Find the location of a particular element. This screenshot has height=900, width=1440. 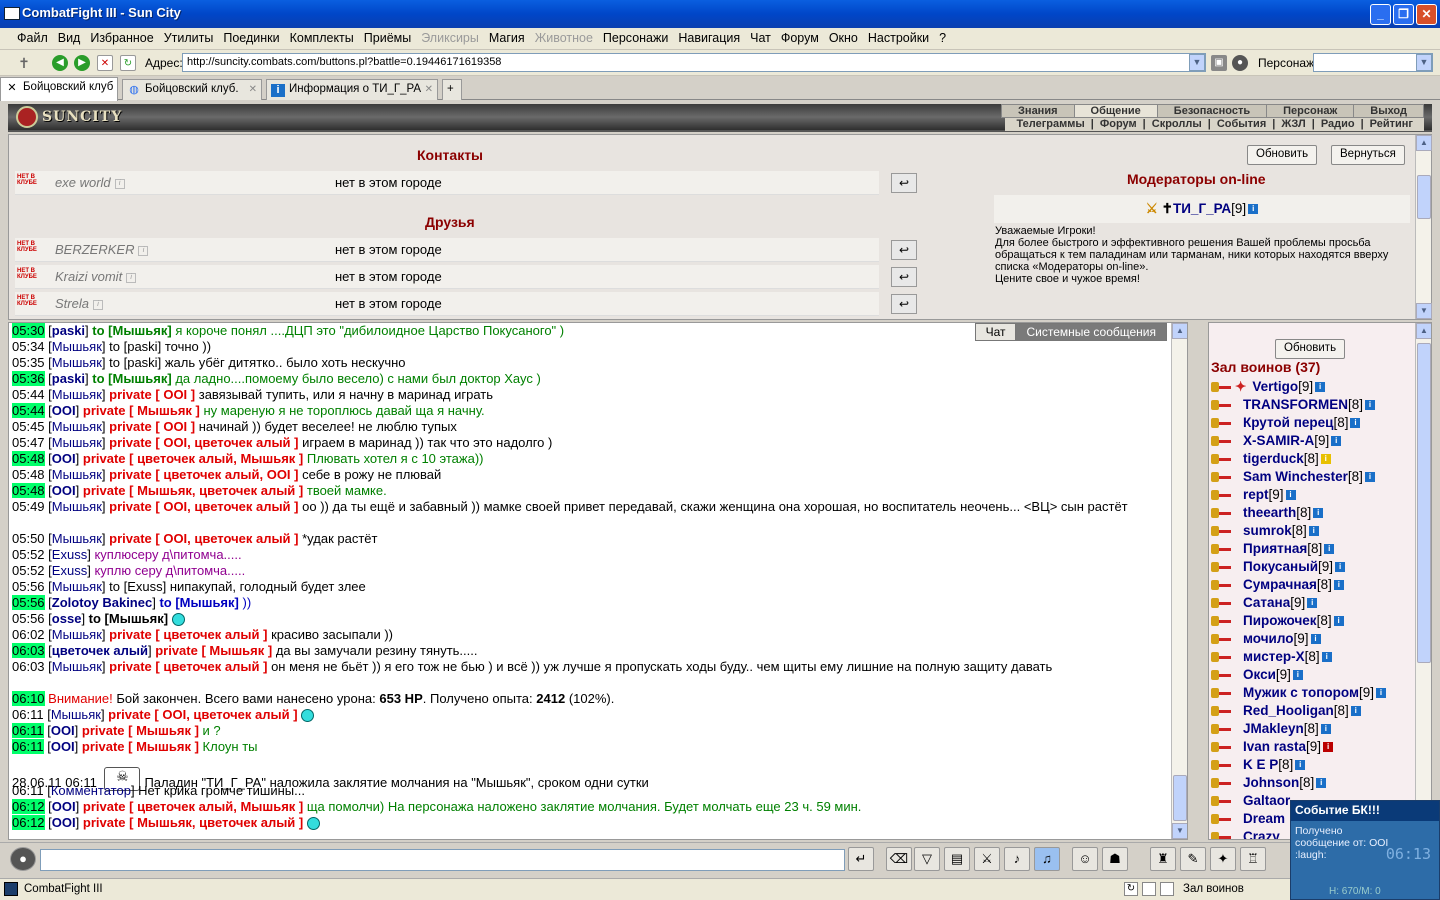

player-row: Мужик с топором[9] i is located at coordinates (1321, 694).